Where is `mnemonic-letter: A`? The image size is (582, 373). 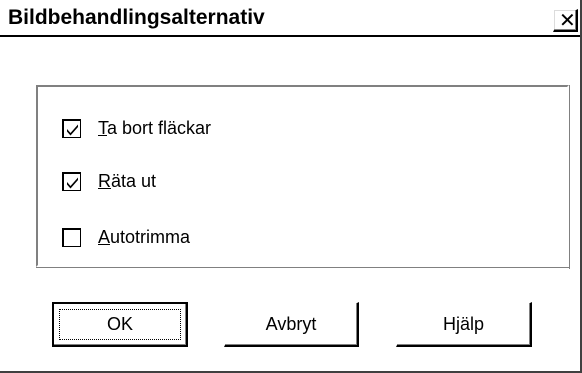 mnemonic-letter: A is located at coordinates (104, 236).